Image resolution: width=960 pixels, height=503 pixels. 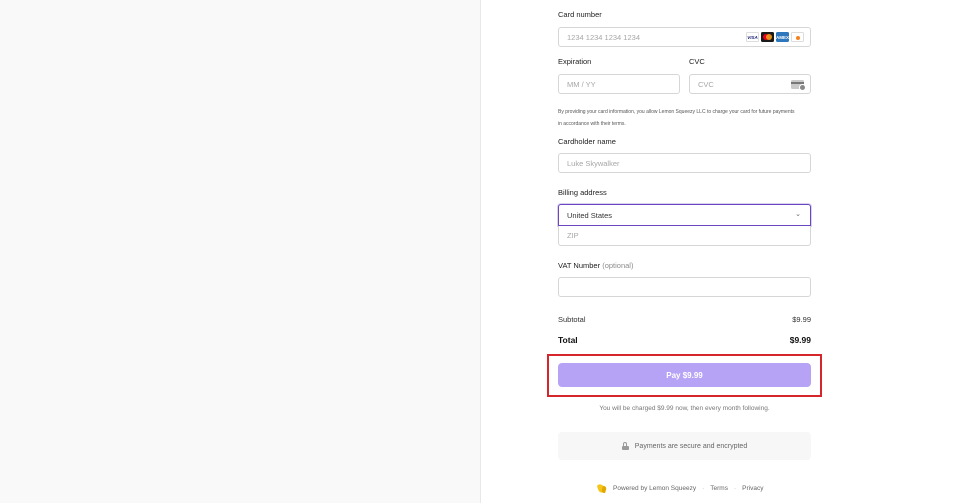 What do you see at coordinates (579, 265) in the screenshot?
I see `vat-label-text: VAT Number` at bounding box center [579, 265].